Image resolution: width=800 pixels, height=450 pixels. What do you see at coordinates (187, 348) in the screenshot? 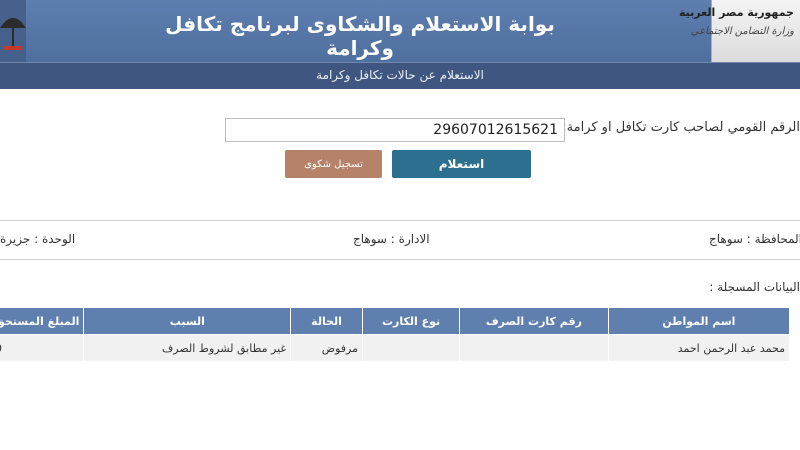
I see `cell-reason: غير مطابق لشروط الصرف` at bounding box center [187, 348].